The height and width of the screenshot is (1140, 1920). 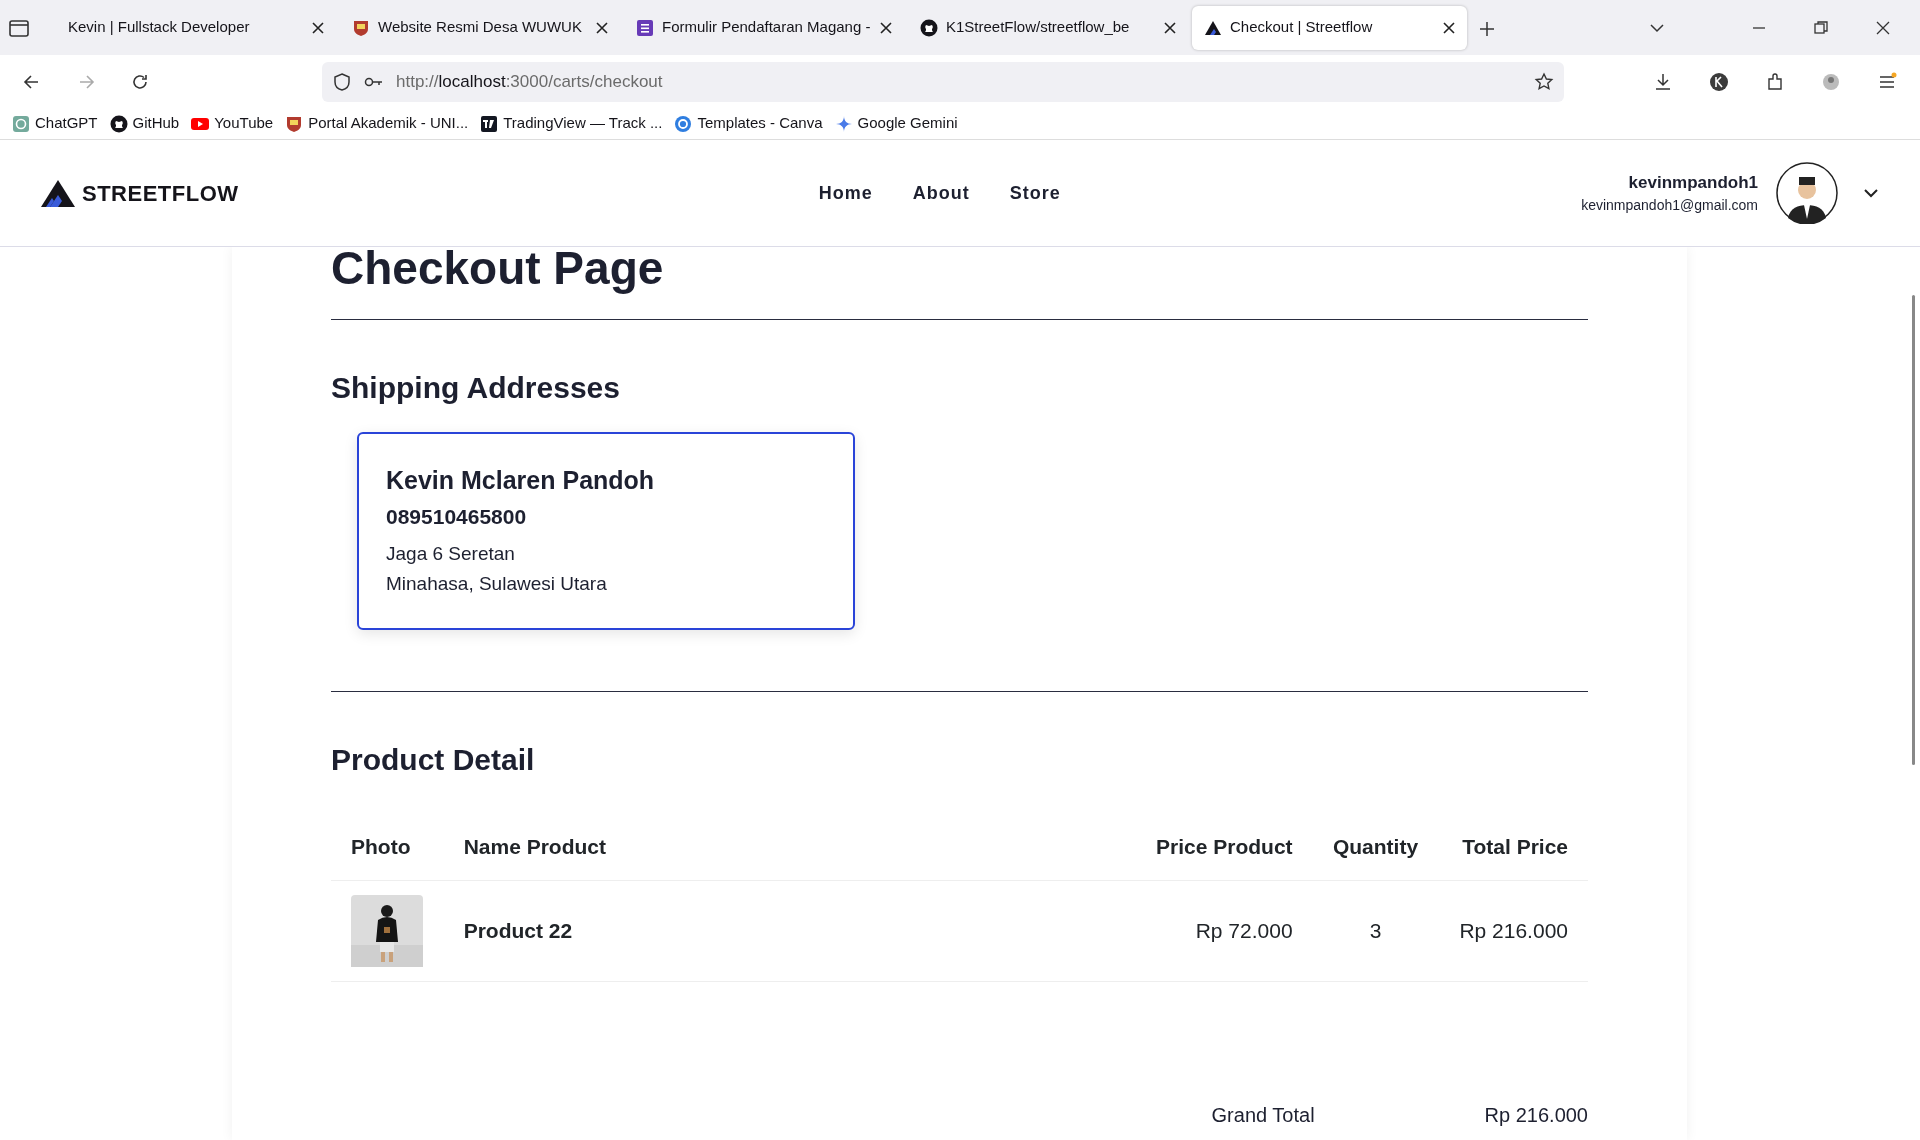 What do you see at coordinates (1775, 81) in the screenshot?
I see `extensions-icon` at bounding box center [1775, 81].